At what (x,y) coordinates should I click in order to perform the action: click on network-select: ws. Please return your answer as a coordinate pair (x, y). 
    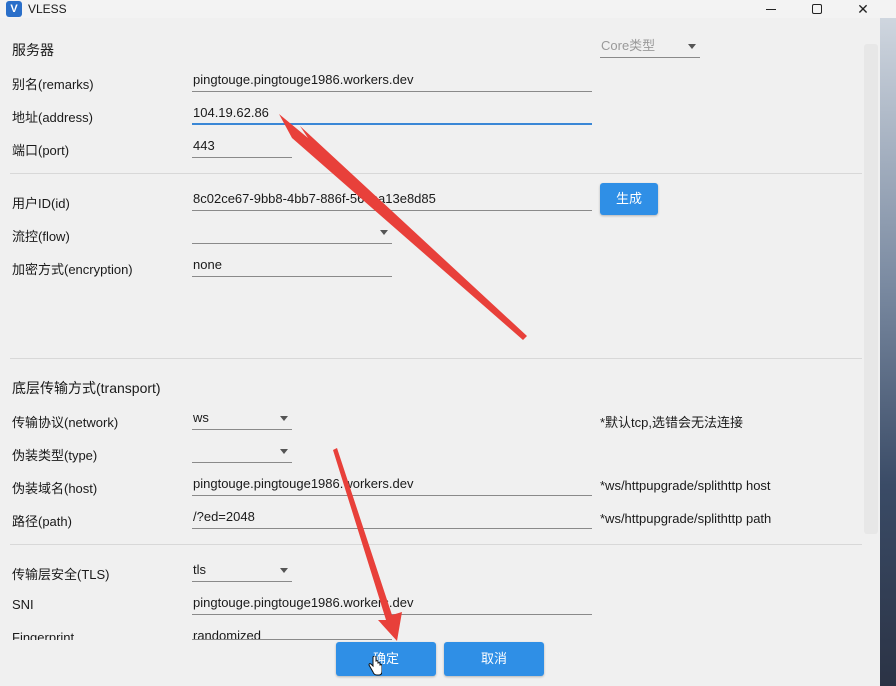
    Looking at the image, I should click on (242, 419).